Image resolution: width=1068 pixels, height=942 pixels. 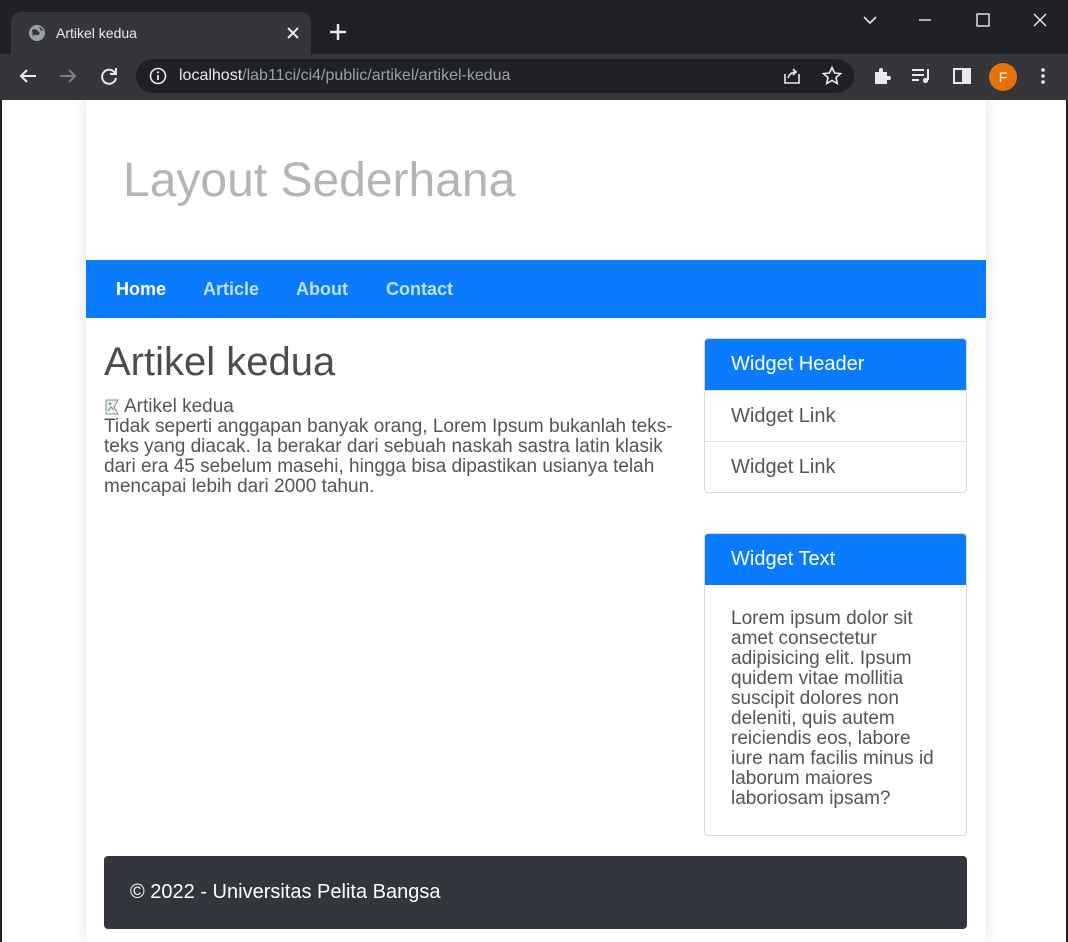 What do you see at coordinates (220, 362) in the screenshot?
I see `article-title: Artikel kedua` at bounding box center [220, 362].